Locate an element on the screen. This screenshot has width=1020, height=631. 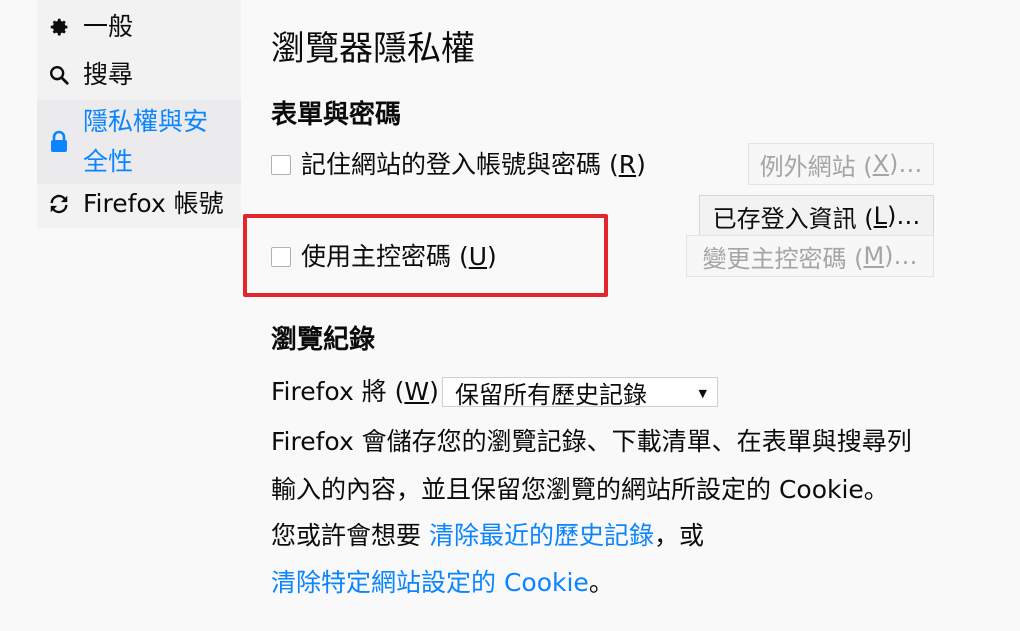
remember-logins-suffix: ) is located at coordinates (641, 164).